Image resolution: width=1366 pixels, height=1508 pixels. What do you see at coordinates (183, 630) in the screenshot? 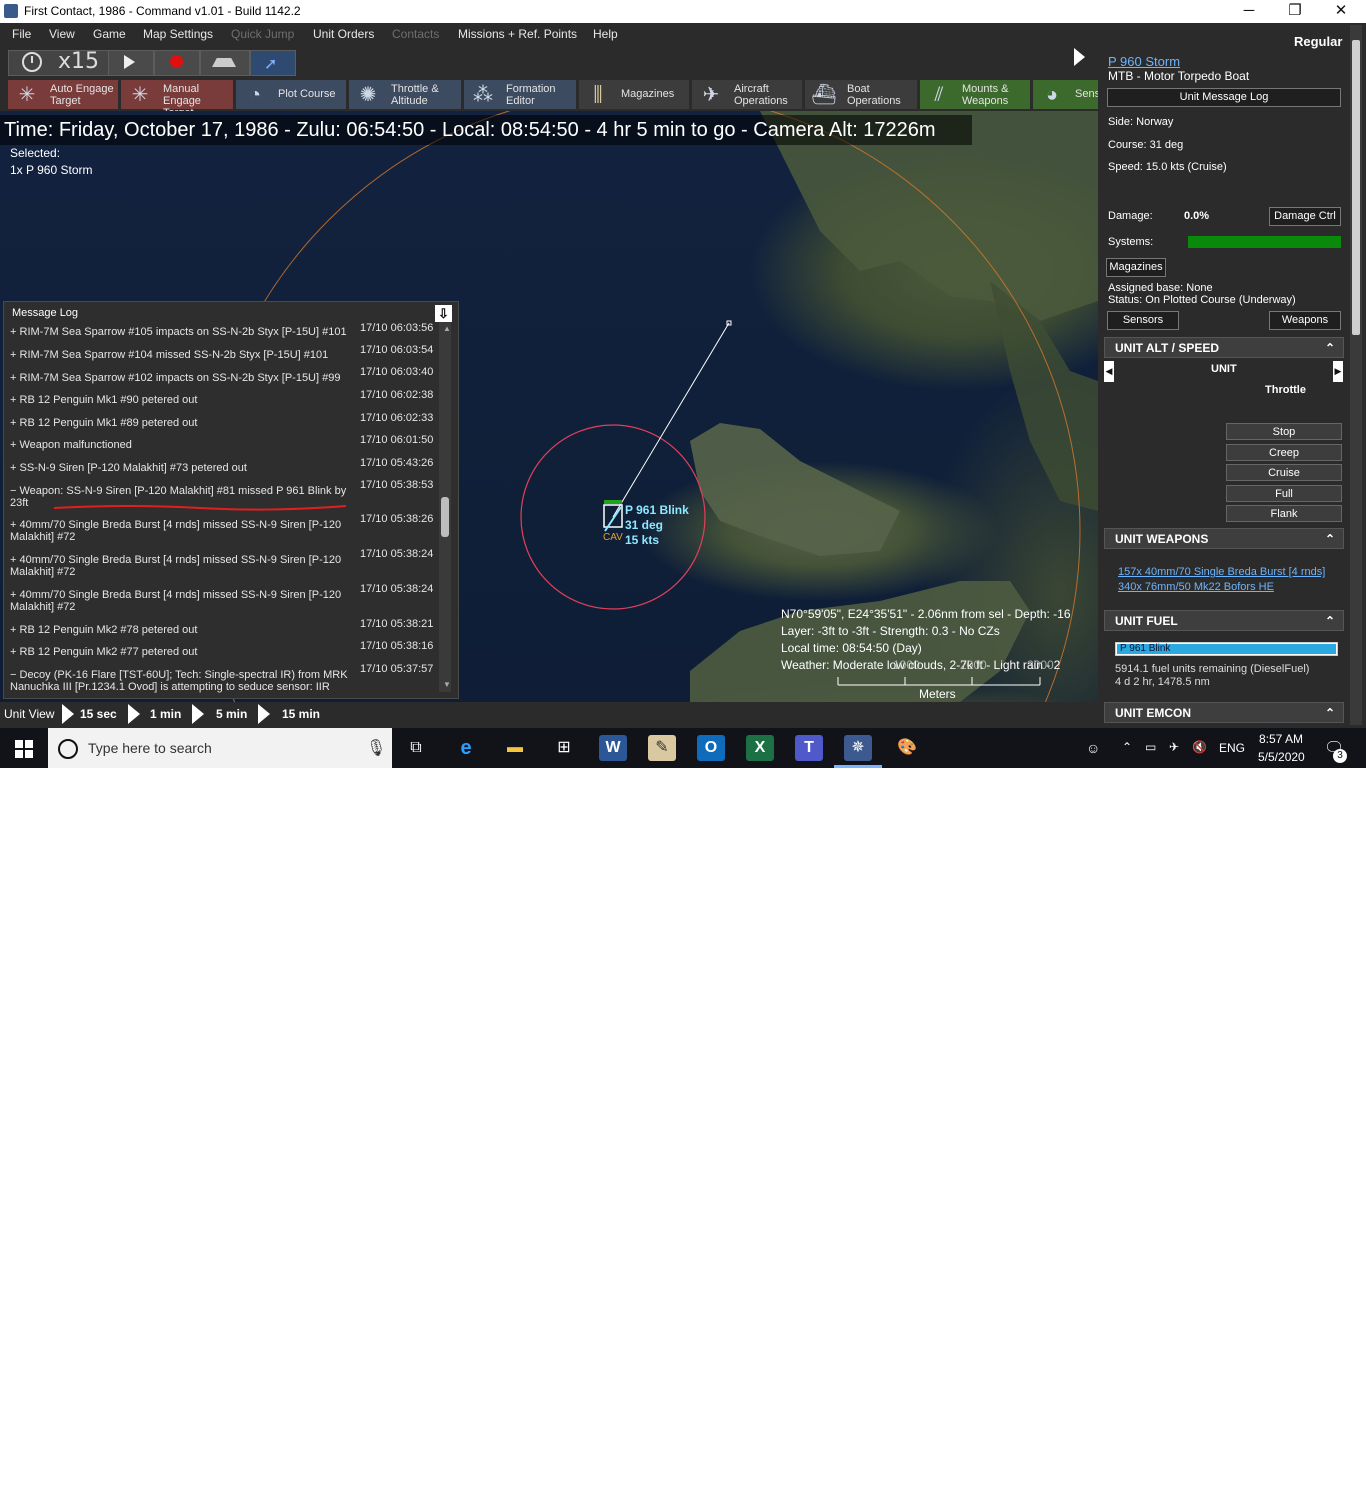
I see `log-entry: + RB 12 Penguin Mk2 #78 petered out` at bounding box center [183, 630].